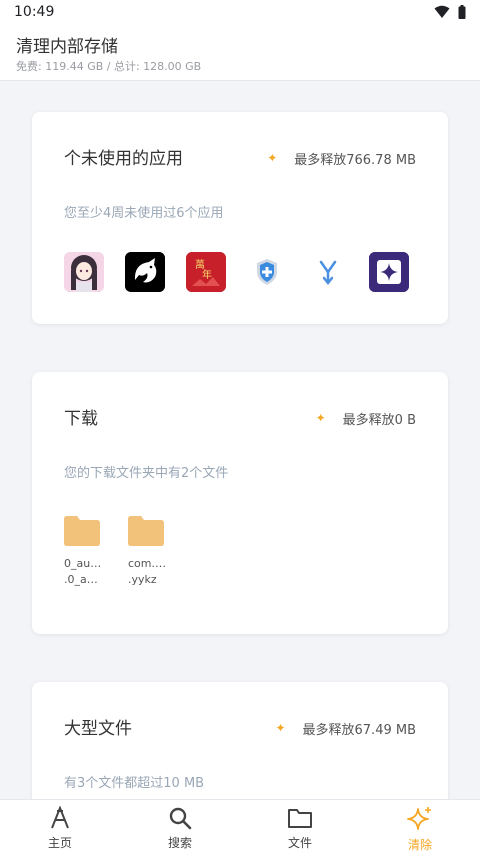 This screenshot has width=480, height=855. What do you see at coordinates (359, 730) in the screenshot?
I see `save-amount-label: 最多释放67.49 MB` at bounding box center [359, 730].